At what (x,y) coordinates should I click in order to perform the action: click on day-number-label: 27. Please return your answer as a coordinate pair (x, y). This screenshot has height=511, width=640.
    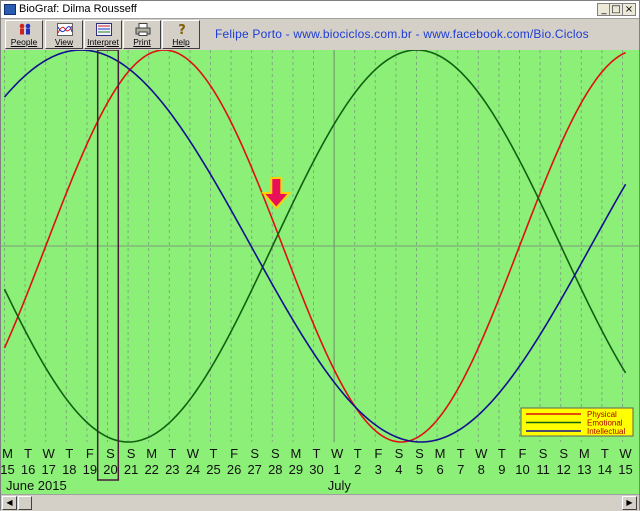
    Looking at the image, I should click on (254, 469).